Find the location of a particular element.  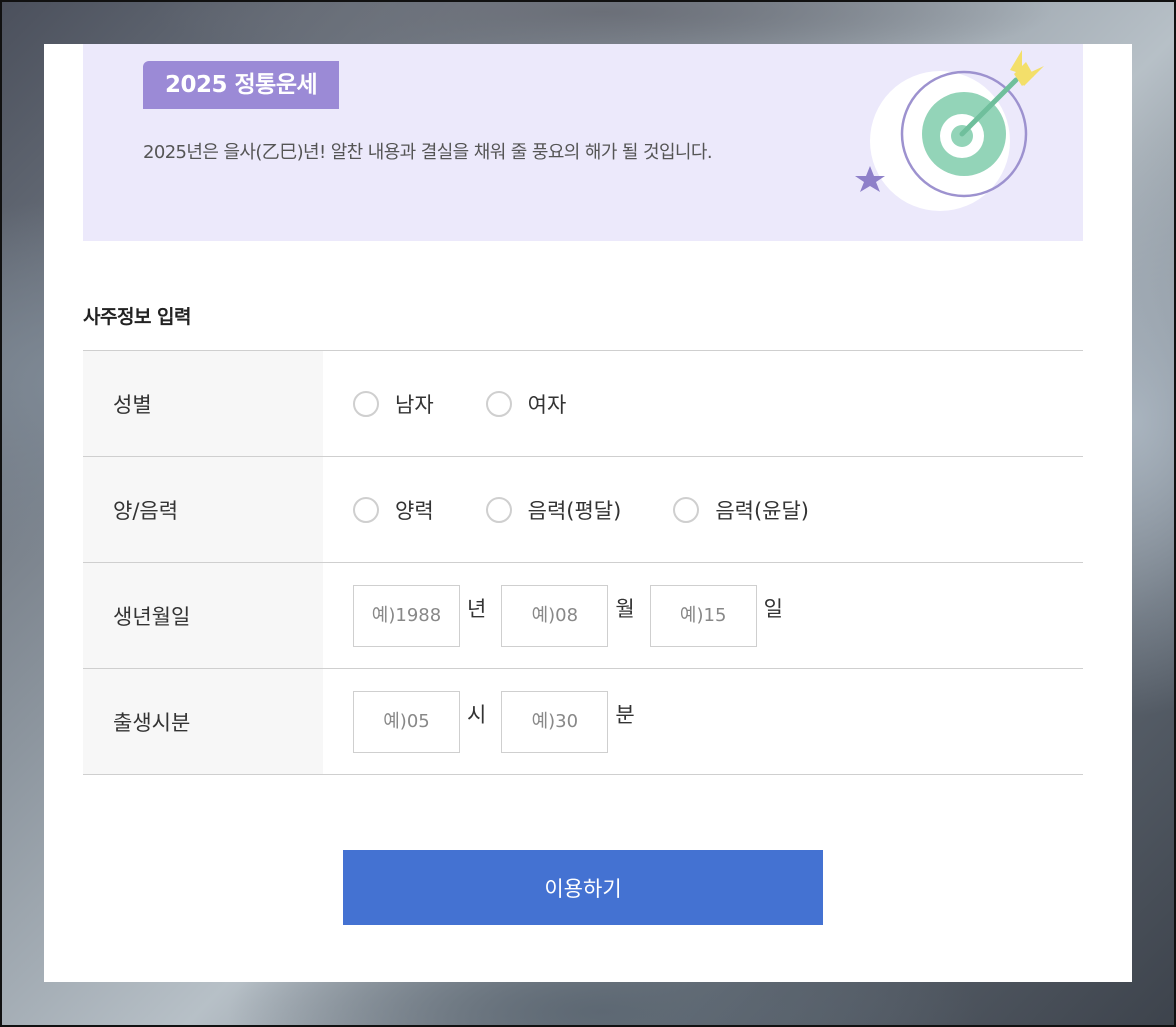

calendar-options: 양력 음력(평달) 음력(윤달) is located at coordinates (703, 509).